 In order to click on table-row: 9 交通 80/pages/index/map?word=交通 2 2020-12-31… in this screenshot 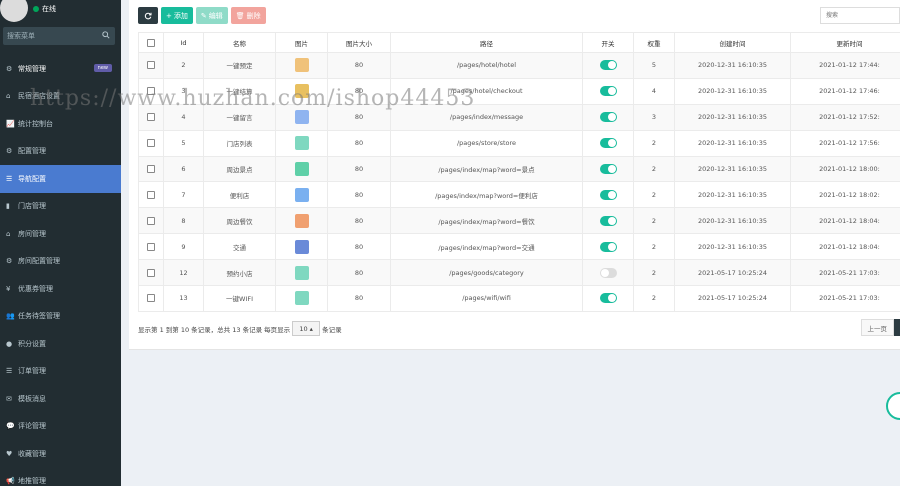, I will do `click(519, 247)`.